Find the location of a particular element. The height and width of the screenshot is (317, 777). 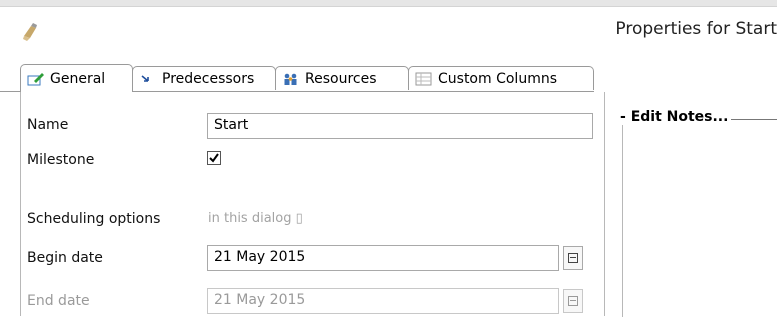

tab-predecessors-label: Predecessors is located at coordinates (208, 78).